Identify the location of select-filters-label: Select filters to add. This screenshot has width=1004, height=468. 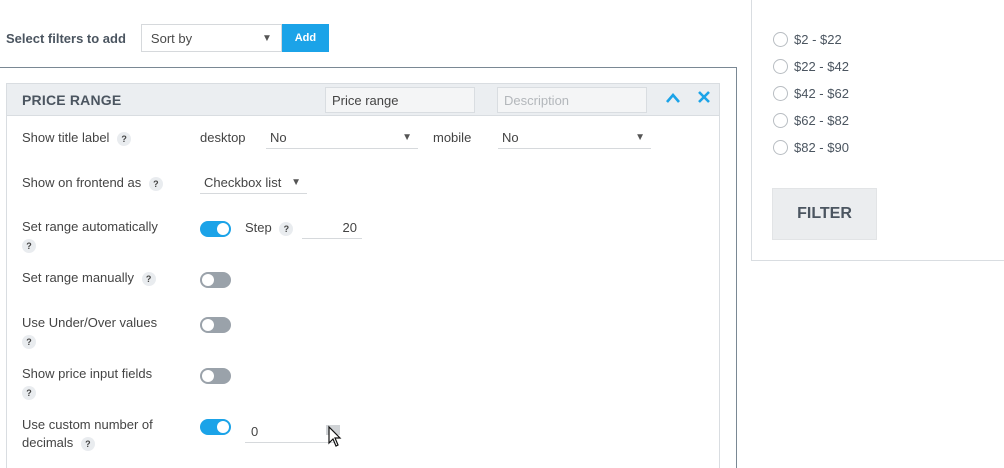
(66, 38).